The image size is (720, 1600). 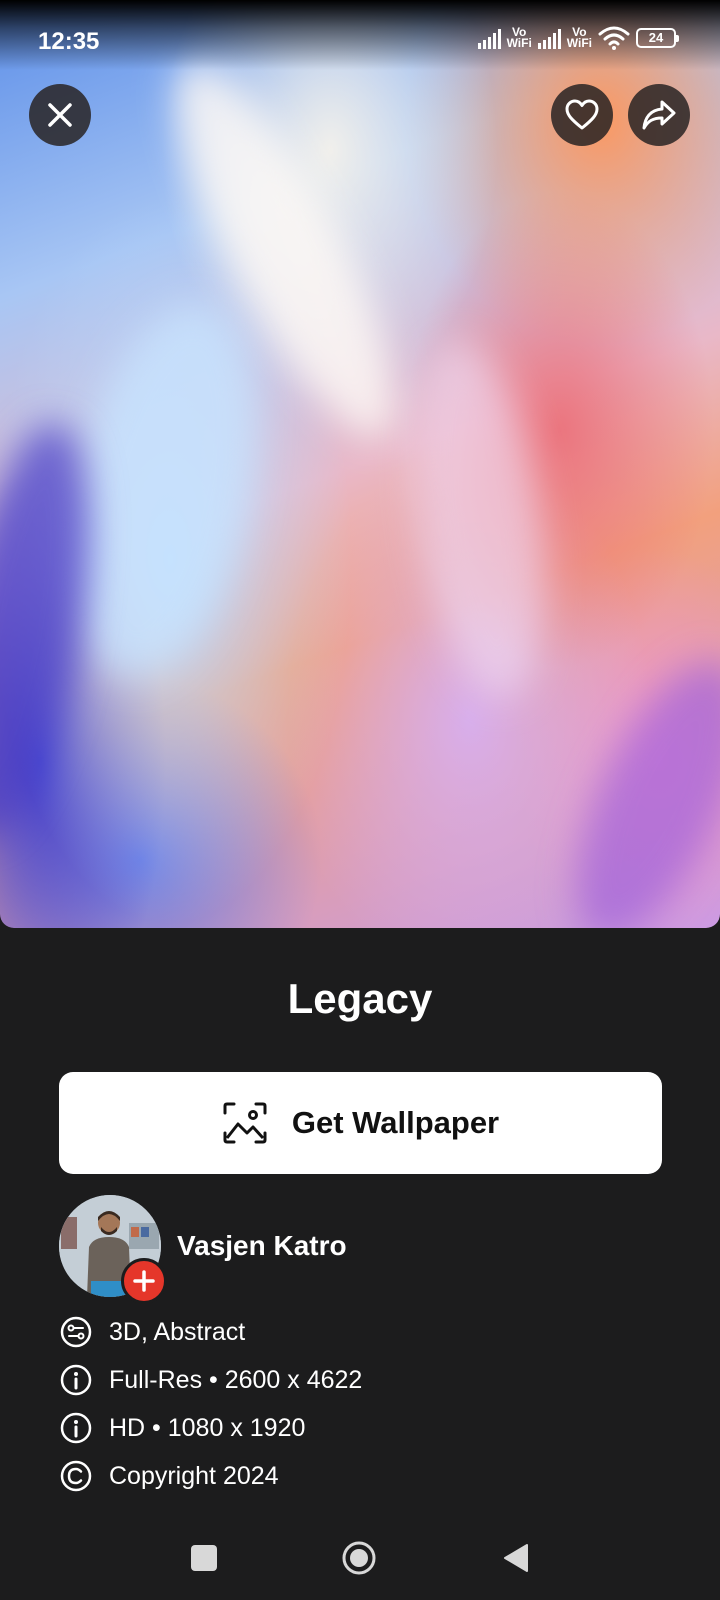 I want to click on hd-text: HD • 1080 x 1920, so click(x=207, y=1427).